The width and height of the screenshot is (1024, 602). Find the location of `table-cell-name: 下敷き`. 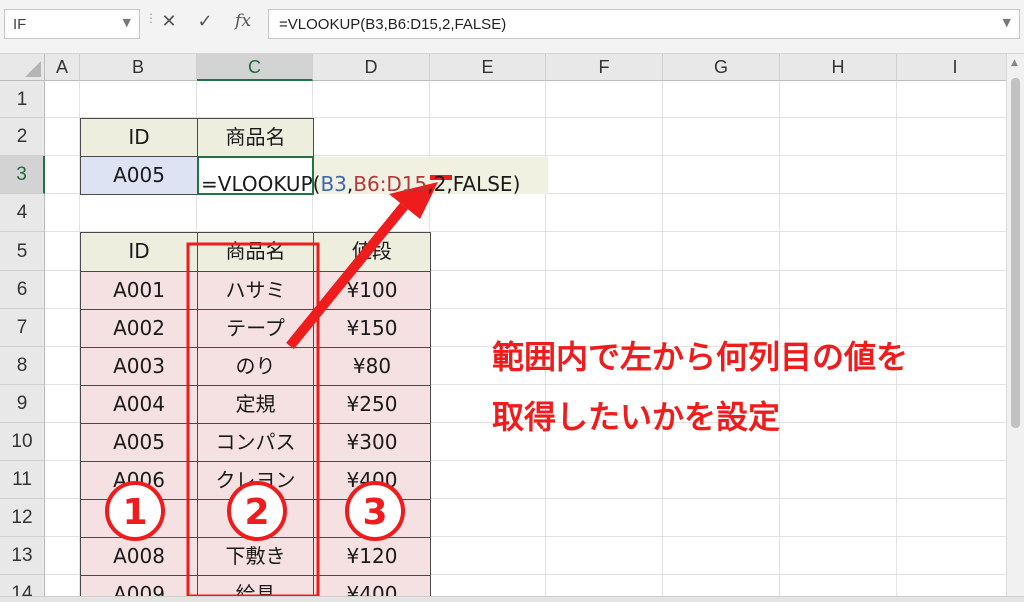

table-cell-name: 下敷き is located at coordinates (255, 556).